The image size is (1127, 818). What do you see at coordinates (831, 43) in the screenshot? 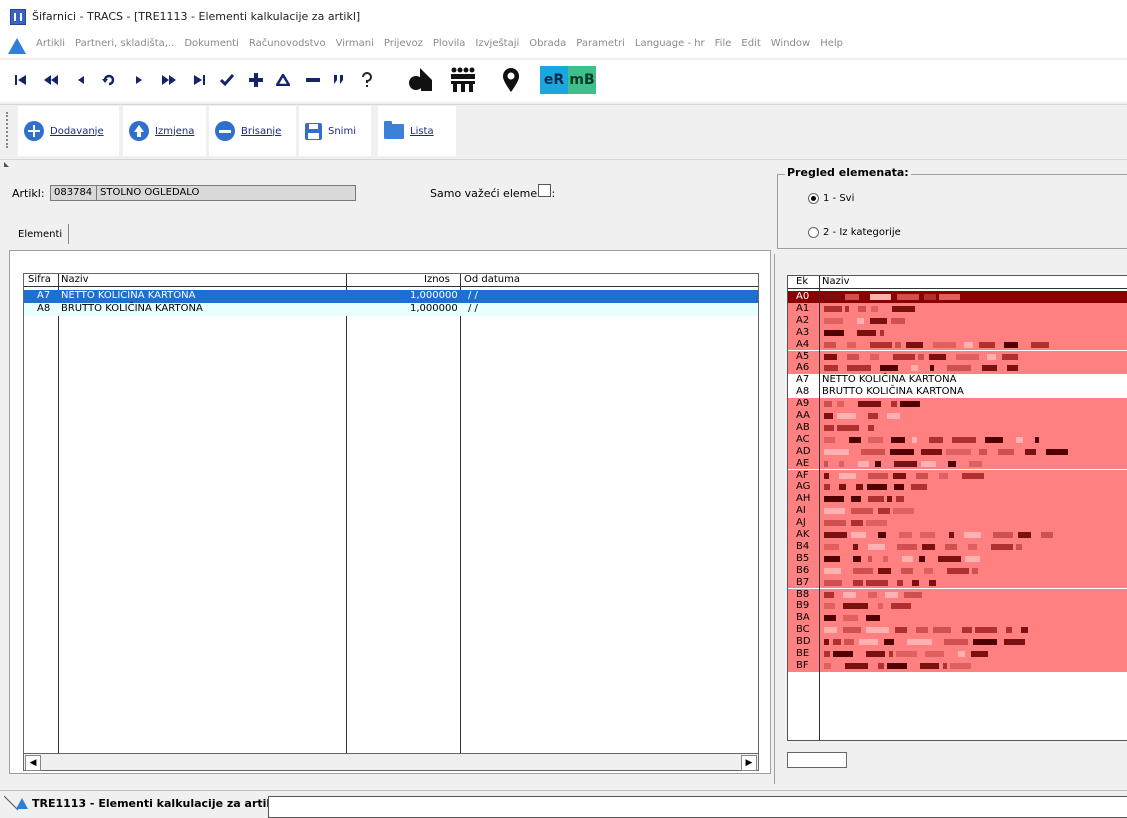
I see `menu-help: Help` at bounding box center [831, 43].